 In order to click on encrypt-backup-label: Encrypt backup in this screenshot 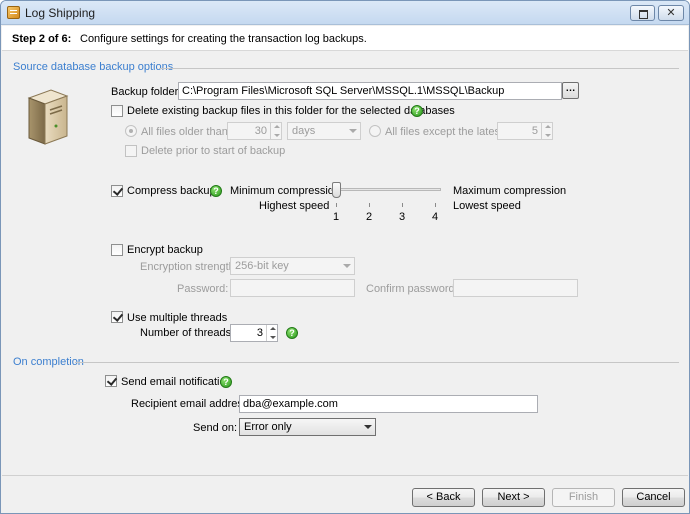, I will do `click(165, 250)`.